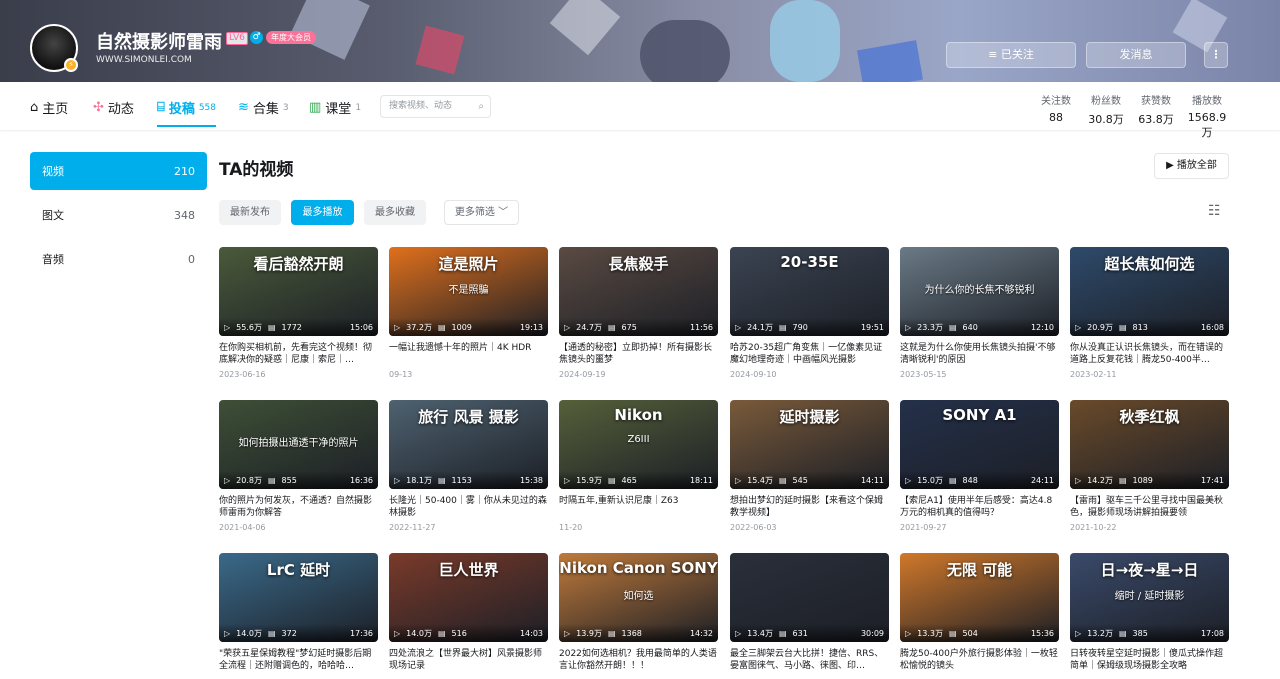 This screenshot has width=1280, height=679. I want to click on banner-decoration, so click(440, 50).